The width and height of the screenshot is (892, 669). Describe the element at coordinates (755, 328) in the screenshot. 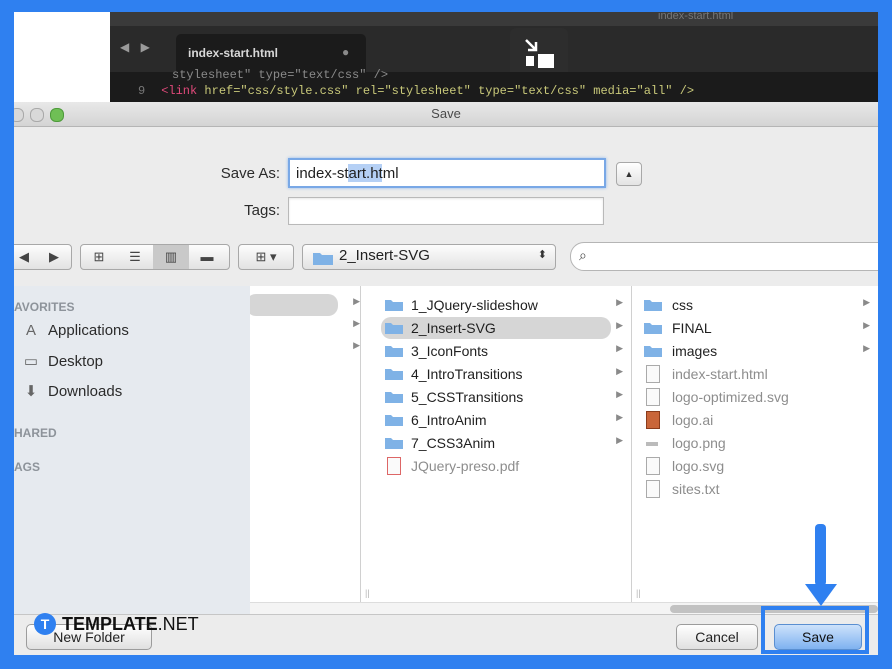

I see `list-item: FINAL ▶` at that location.